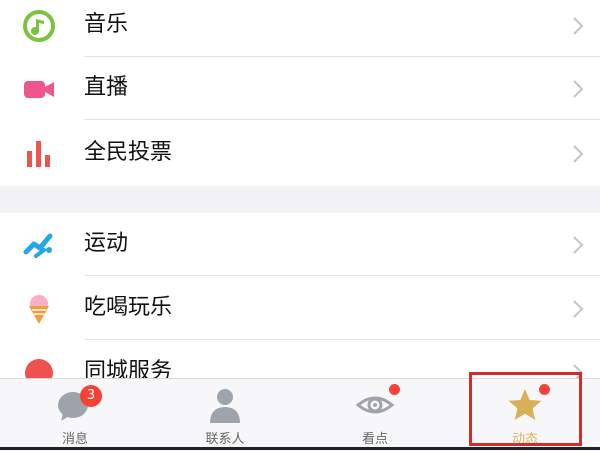 The width and height of the screenshot is (600, 451). Describe the element at coordinates (106, 243) in the screenshot. I see `menu-item-label: 运动` at that location.